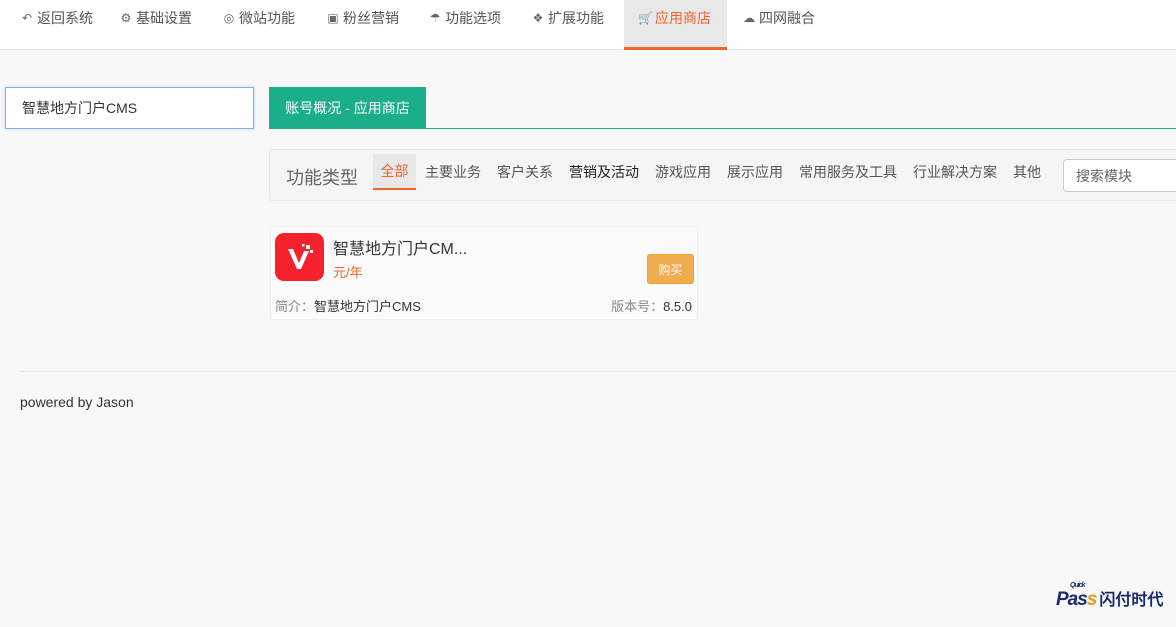  Describe the element at coordinates (787, 18) in the screenshot. I see `nav-label: 四网融合` at that location.